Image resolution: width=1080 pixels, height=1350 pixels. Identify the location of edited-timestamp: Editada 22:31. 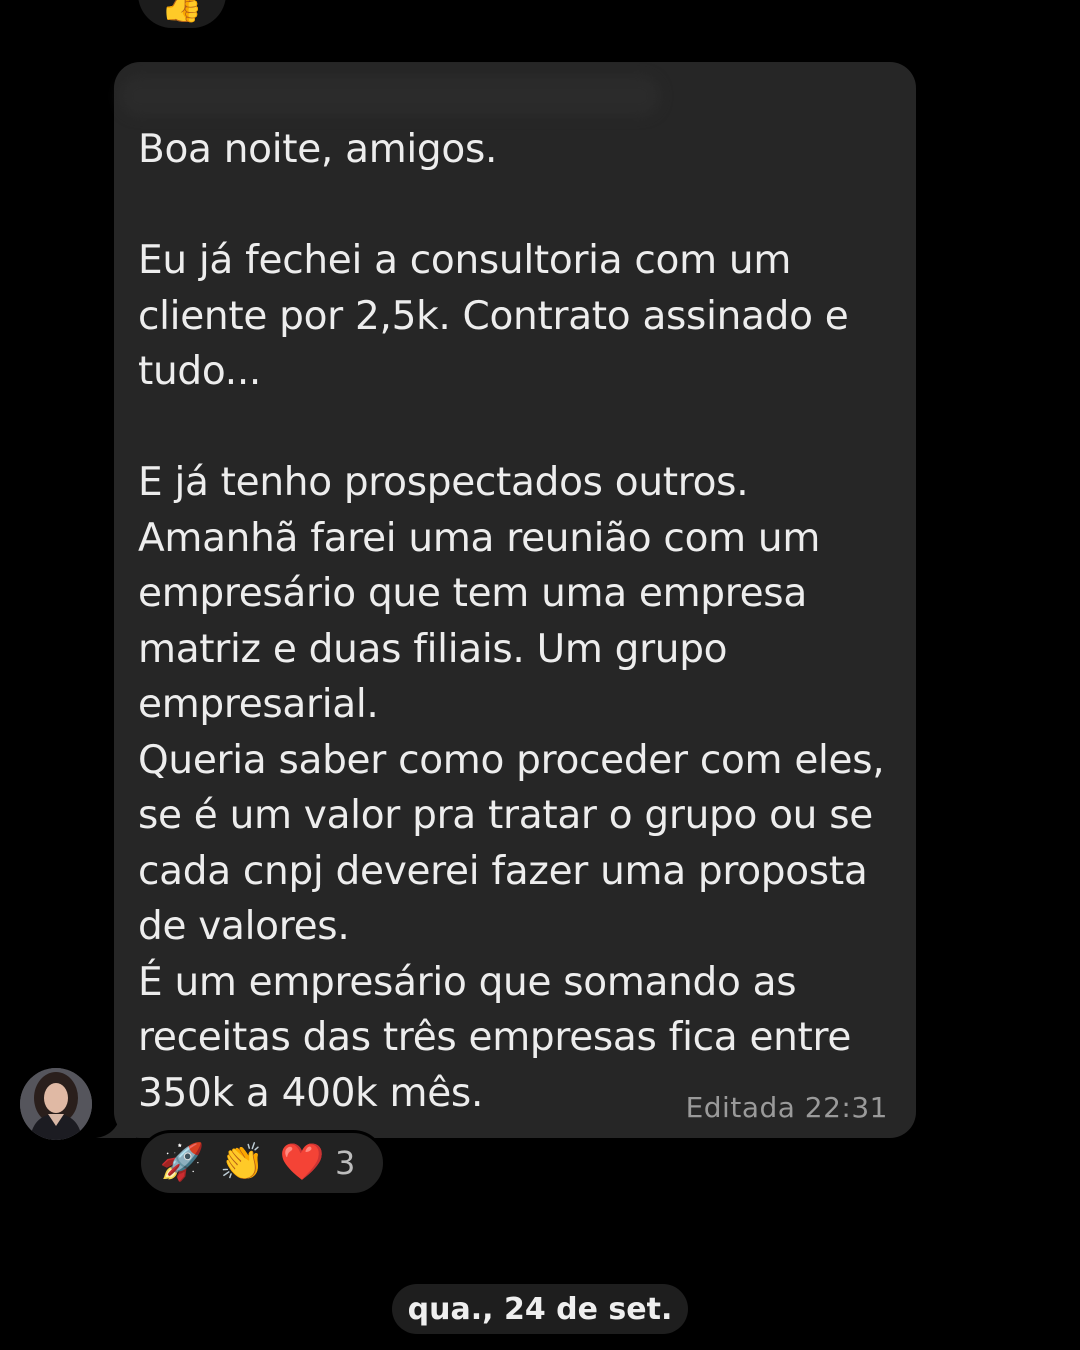
(786, 1107).